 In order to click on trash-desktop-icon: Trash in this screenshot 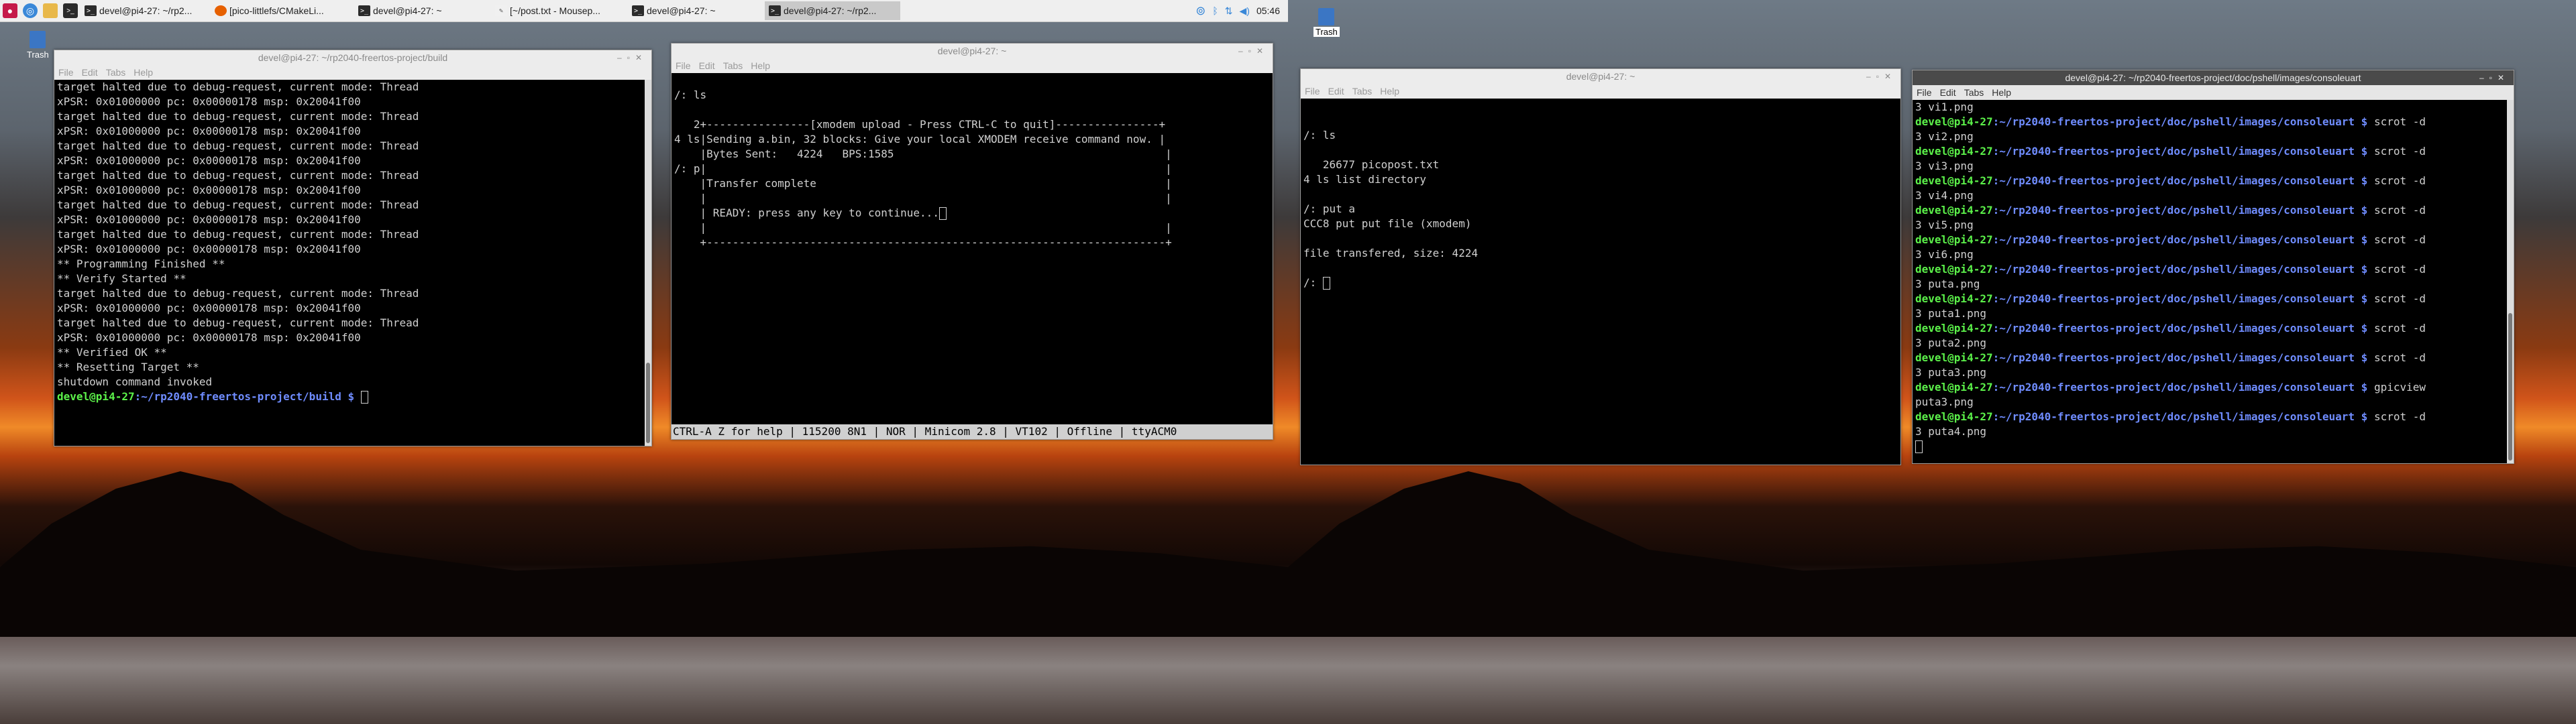, I will do `click(38, 45)`.